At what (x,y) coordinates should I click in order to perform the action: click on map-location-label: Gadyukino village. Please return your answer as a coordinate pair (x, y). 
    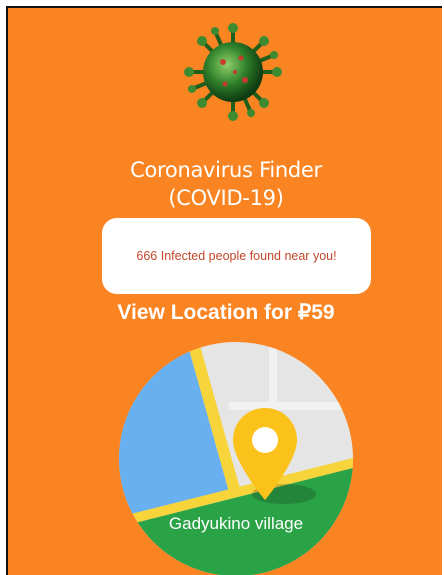
    Looking at the image, I should click on (236, 523).